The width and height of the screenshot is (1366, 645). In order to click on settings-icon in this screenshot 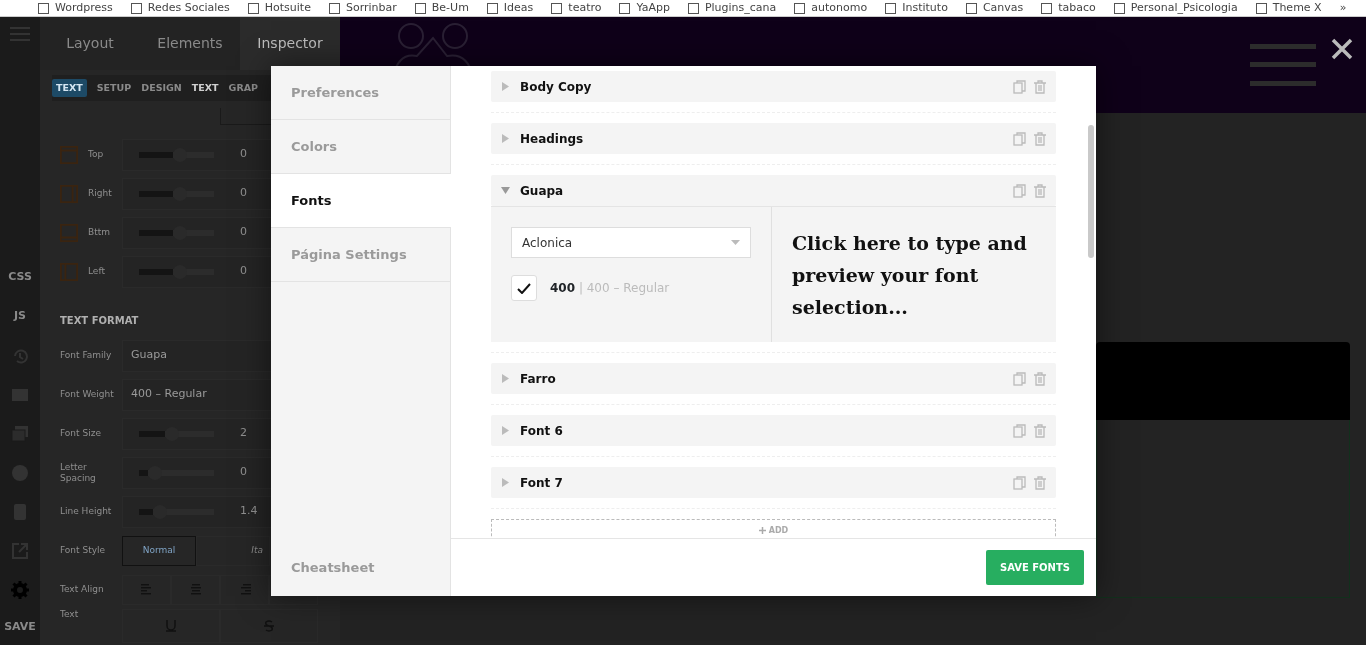, I will do `click(20, 590)`.